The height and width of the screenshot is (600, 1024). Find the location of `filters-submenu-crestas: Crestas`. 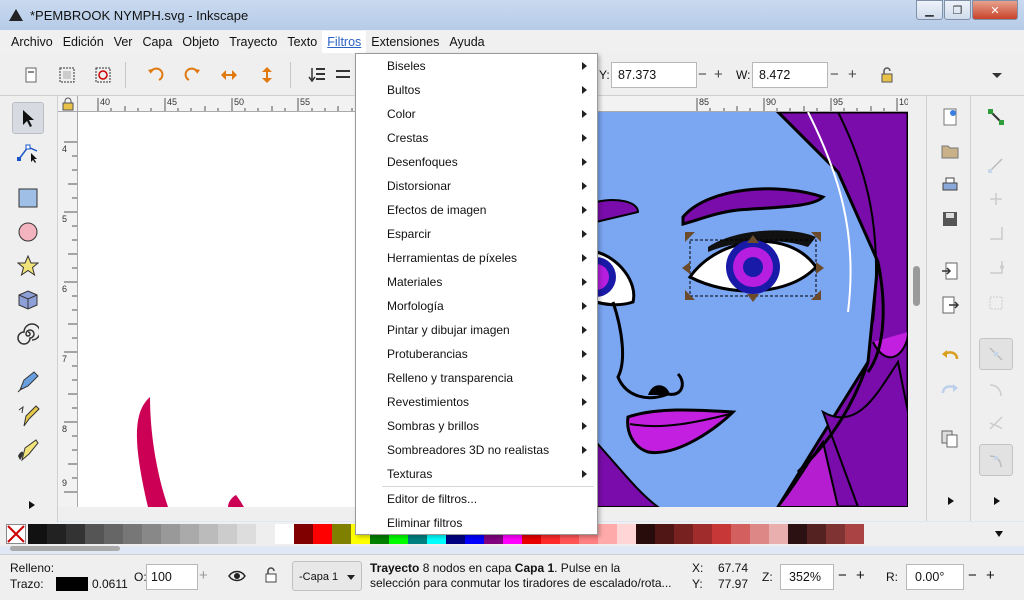

filters-submenu-crestas: Crestas is located at coordinates (476, 138).